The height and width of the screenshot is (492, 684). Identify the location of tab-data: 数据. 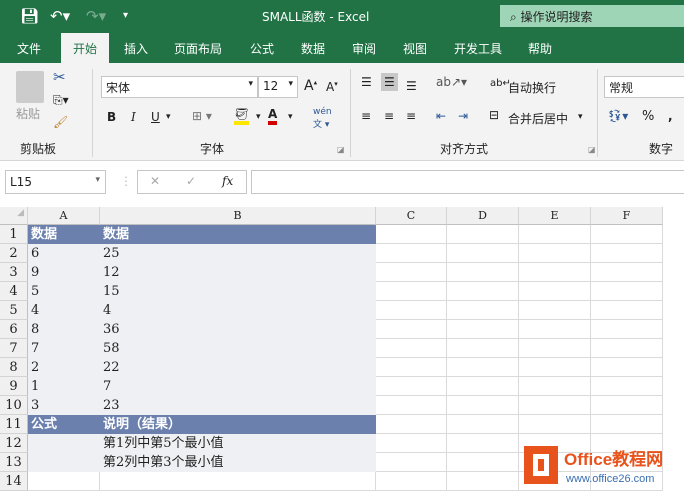
(313, 48).